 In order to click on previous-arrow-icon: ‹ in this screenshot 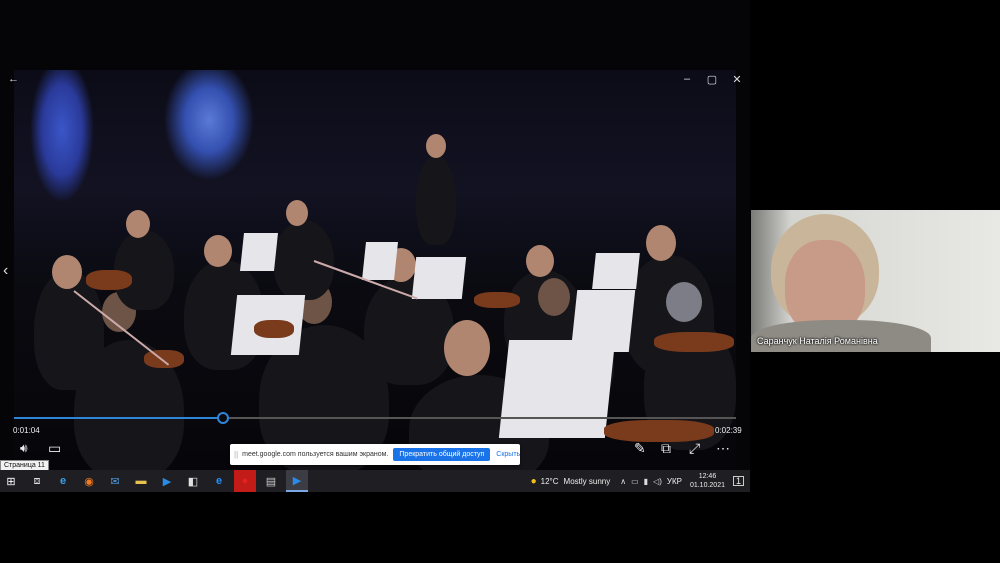, I will do `click(5, 271)`.